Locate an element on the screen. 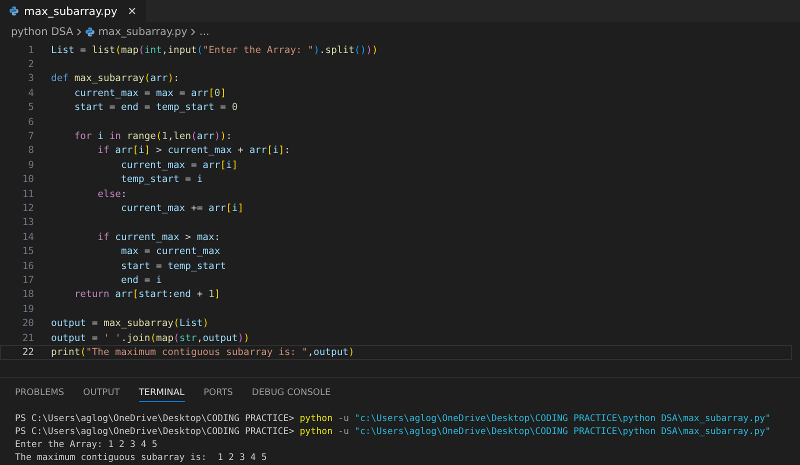  code-line: end = i is located at coordinates (141, 280).